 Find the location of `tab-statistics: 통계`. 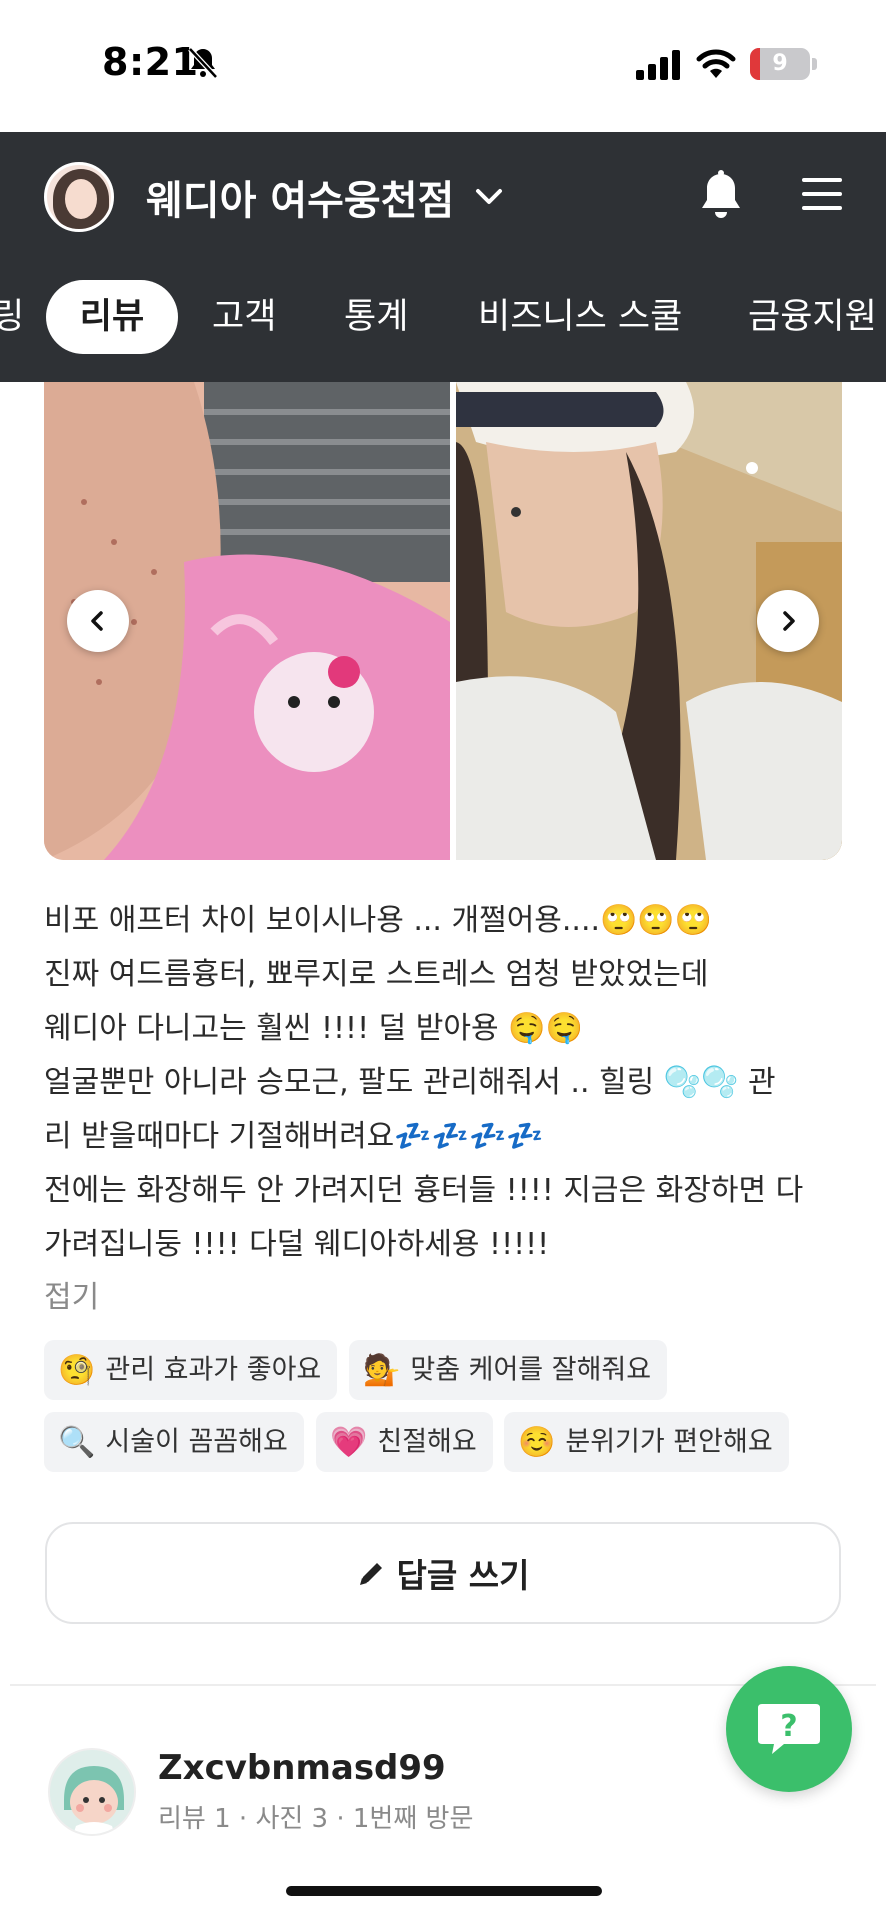

tab-statistics: 통계 is located at coordinates (376, 317).